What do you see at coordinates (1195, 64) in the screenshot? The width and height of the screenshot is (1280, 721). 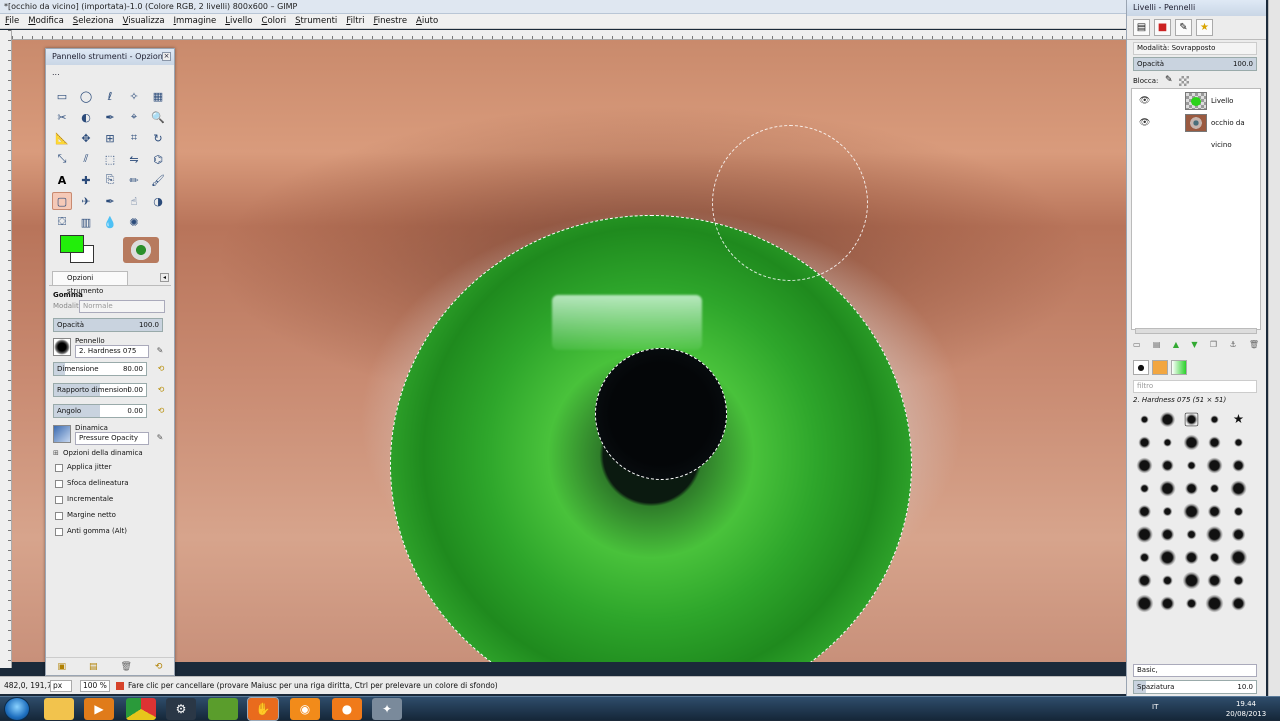 I see `layer-opacity-slider: Opacità 100.0` at bounding box center [1195, 64].